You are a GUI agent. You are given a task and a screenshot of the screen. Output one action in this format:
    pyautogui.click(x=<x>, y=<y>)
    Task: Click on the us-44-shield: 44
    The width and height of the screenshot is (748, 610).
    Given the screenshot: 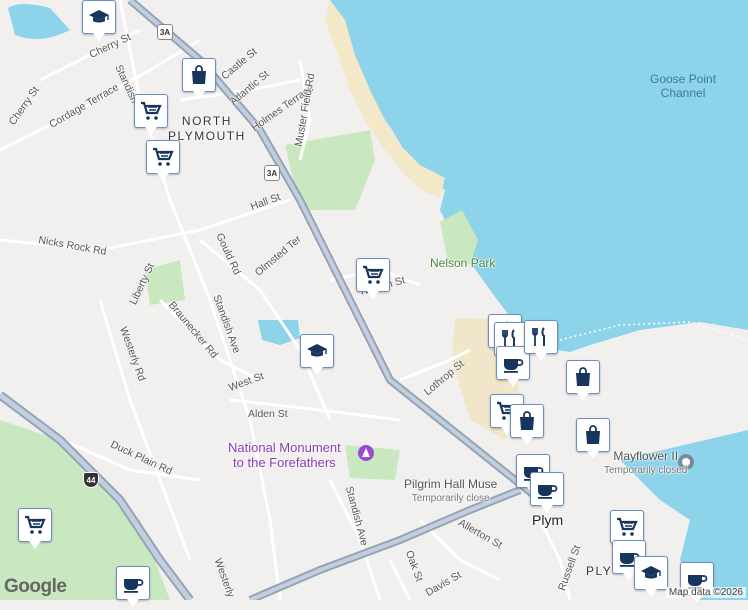 What is the action you would take?
    pyautogui.click(x=91, y=480)
    